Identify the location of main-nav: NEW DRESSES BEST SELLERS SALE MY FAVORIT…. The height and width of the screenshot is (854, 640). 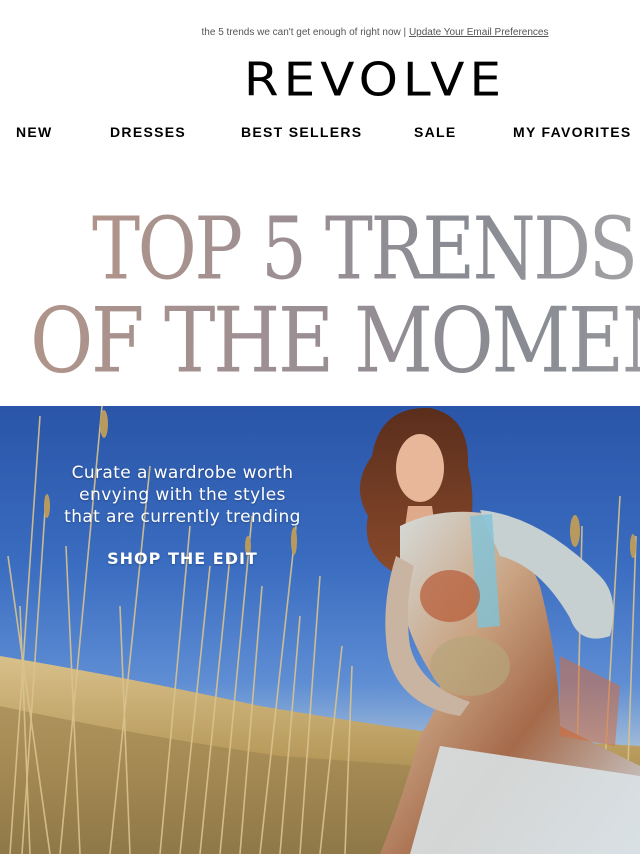
(320, 134).